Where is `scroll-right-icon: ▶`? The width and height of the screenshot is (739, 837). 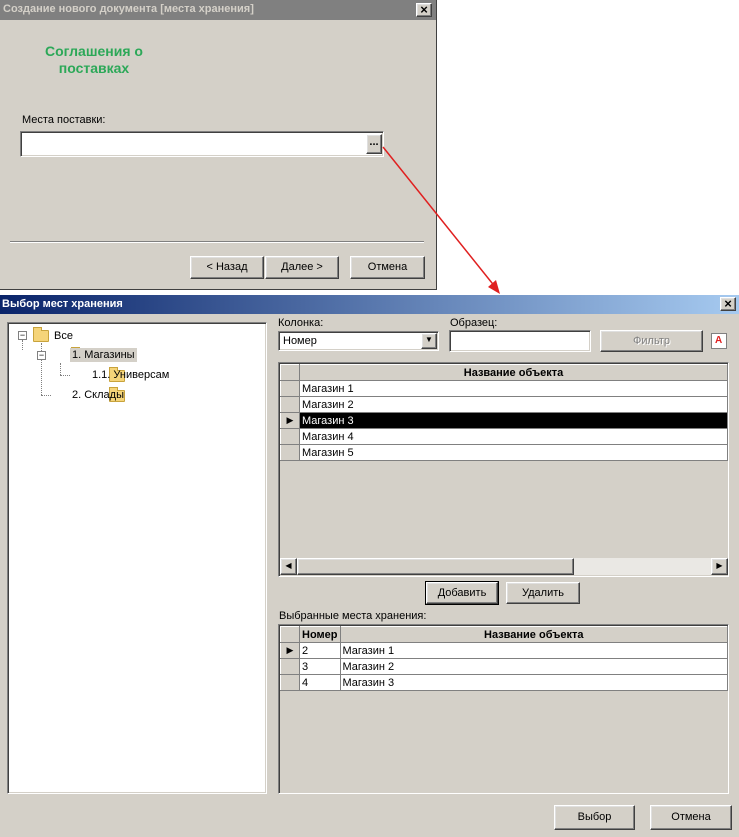 scroll-right-icon: ▶ is located at coordinates (719, 566).